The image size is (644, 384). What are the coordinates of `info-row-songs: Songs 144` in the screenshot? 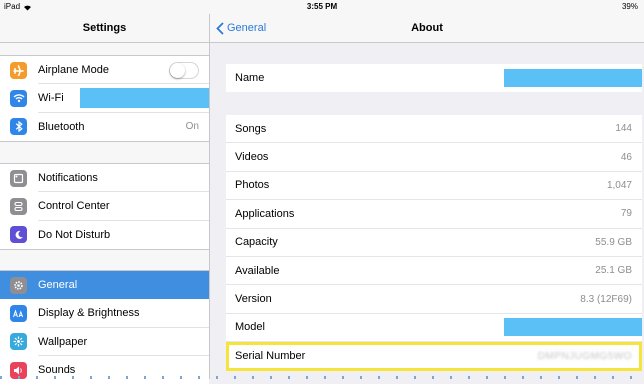 It's located at (434, 129).